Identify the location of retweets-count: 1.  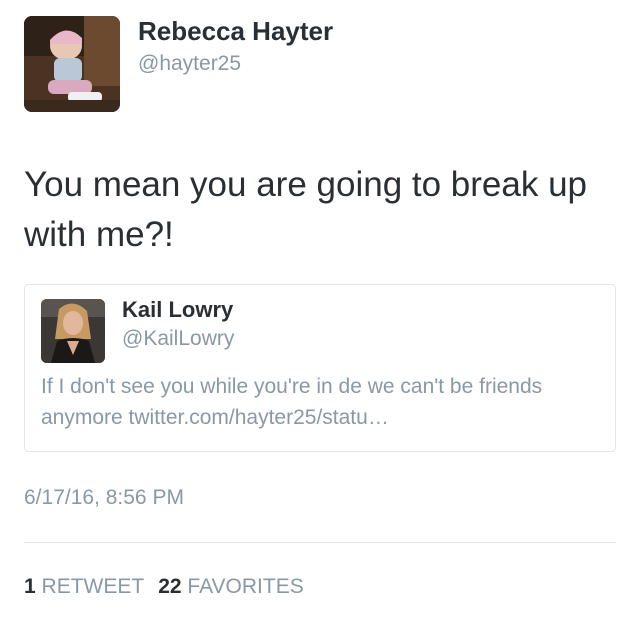
(30, 586).